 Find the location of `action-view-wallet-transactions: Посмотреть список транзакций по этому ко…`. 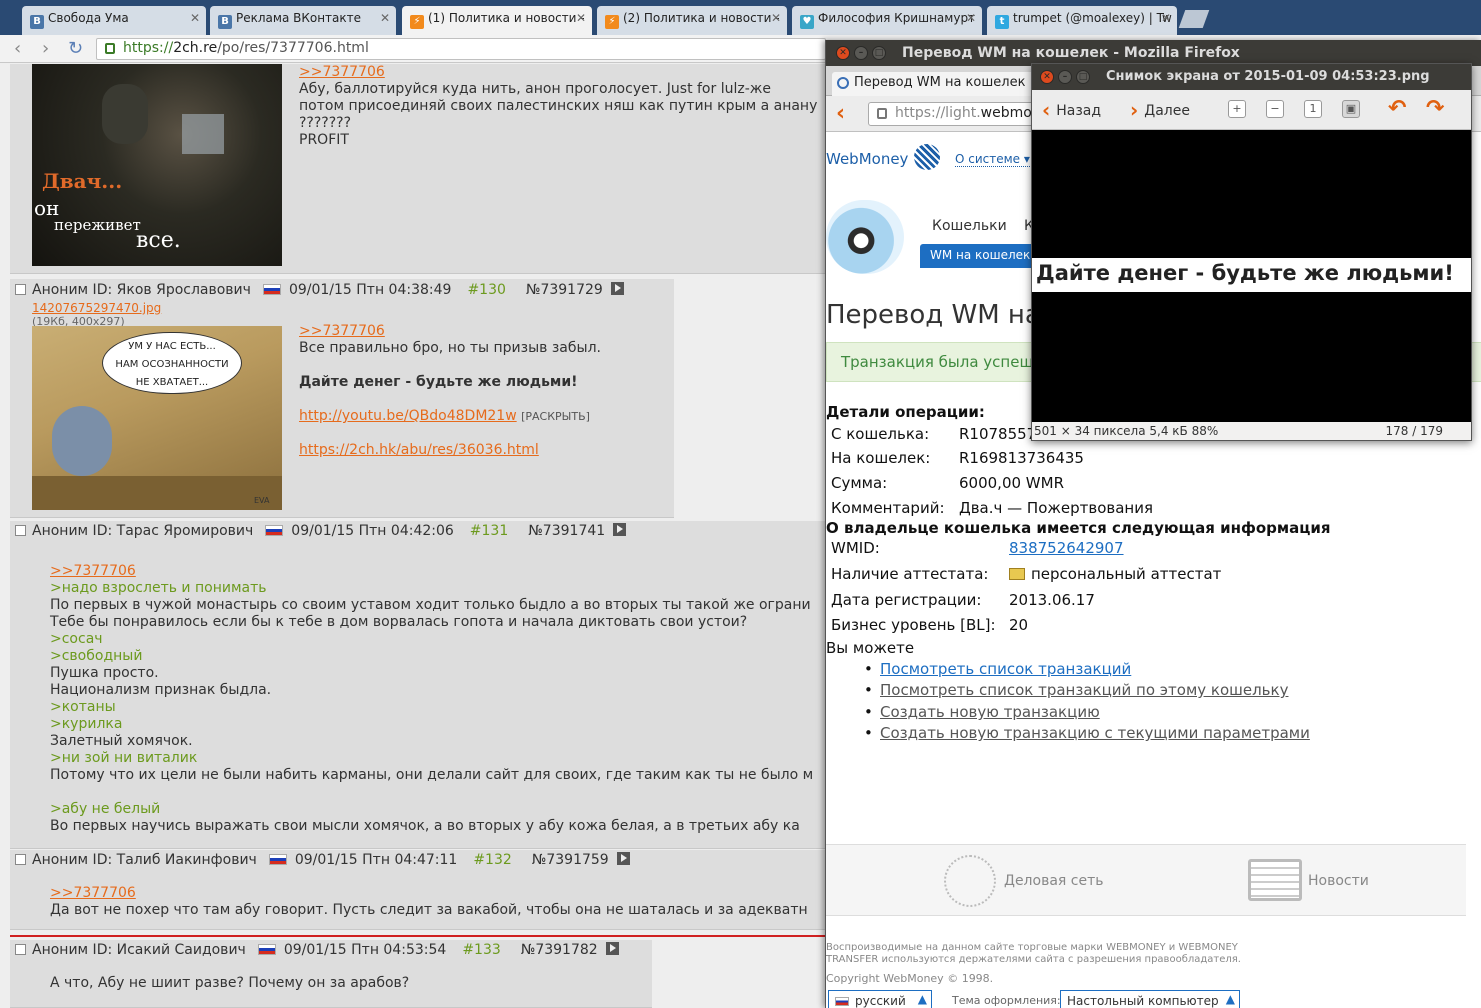

action-view-wallet-transactions: Посмотреть список транзакций по этому ко… is located at coordinates (1076, 690).